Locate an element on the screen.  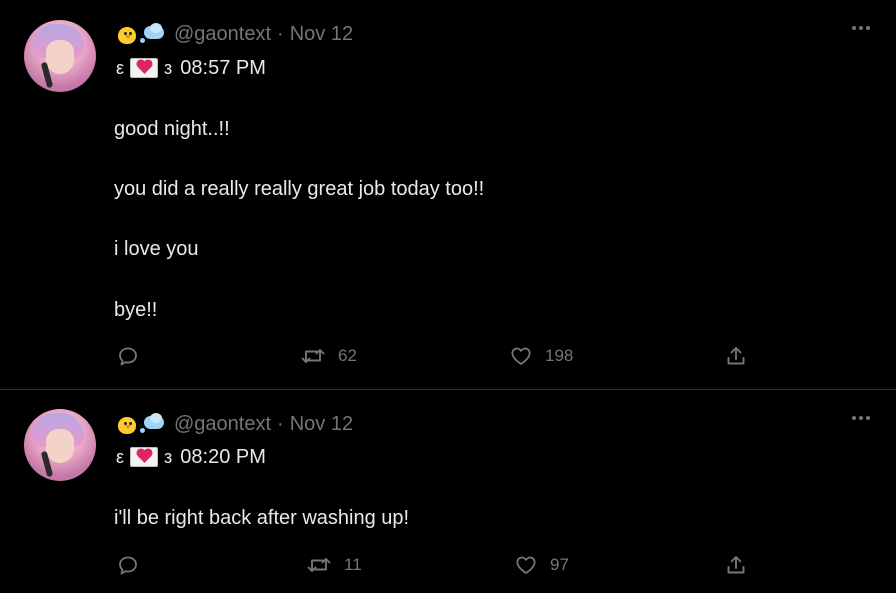
tweet-line: i'll be right back after washing up! is located at coordinates (262, 518).